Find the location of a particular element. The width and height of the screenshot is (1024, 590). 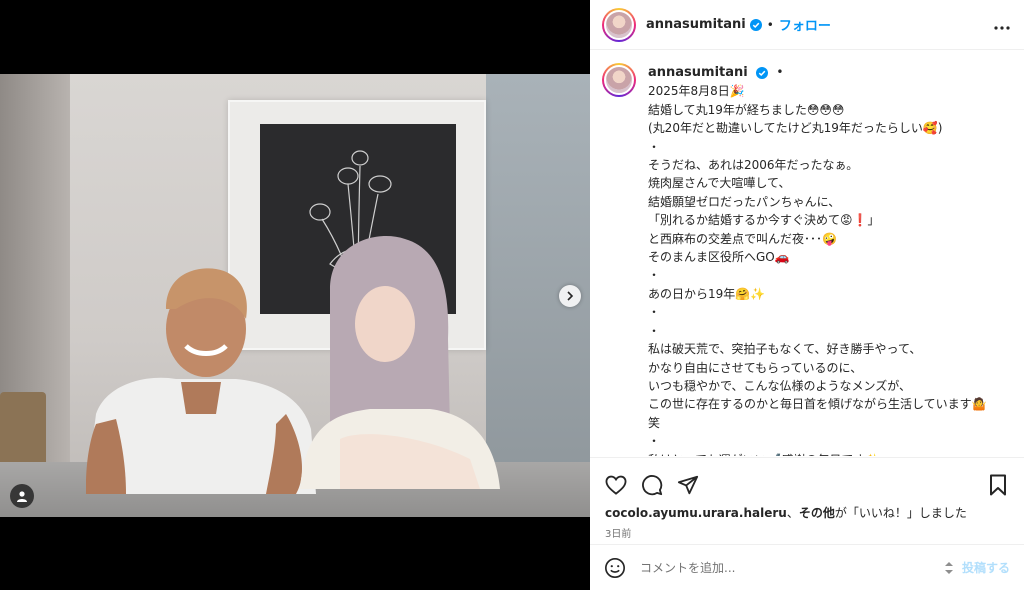

heart-icon is located at coordinates (616, 485).